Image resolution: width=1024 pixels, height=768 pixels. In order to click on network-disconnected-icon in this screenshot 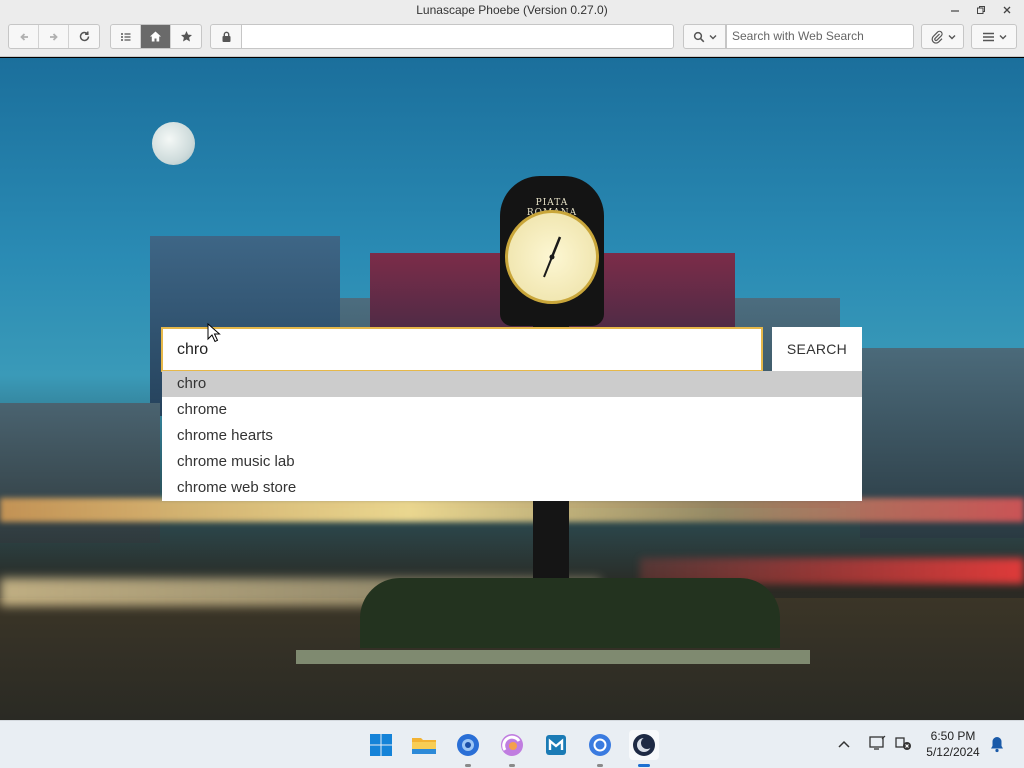, I will do `click(903, 743)`.